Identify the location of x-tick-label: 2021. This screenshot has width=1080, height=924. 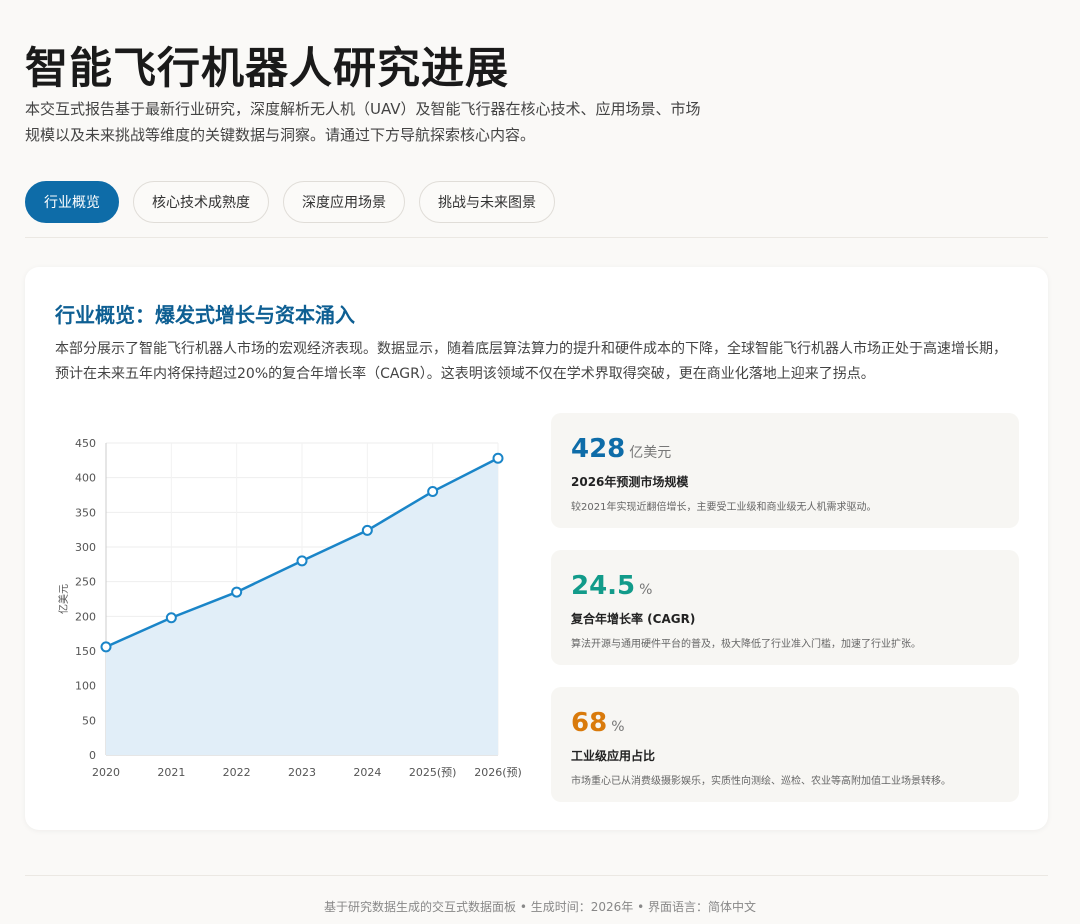
(171, 772).